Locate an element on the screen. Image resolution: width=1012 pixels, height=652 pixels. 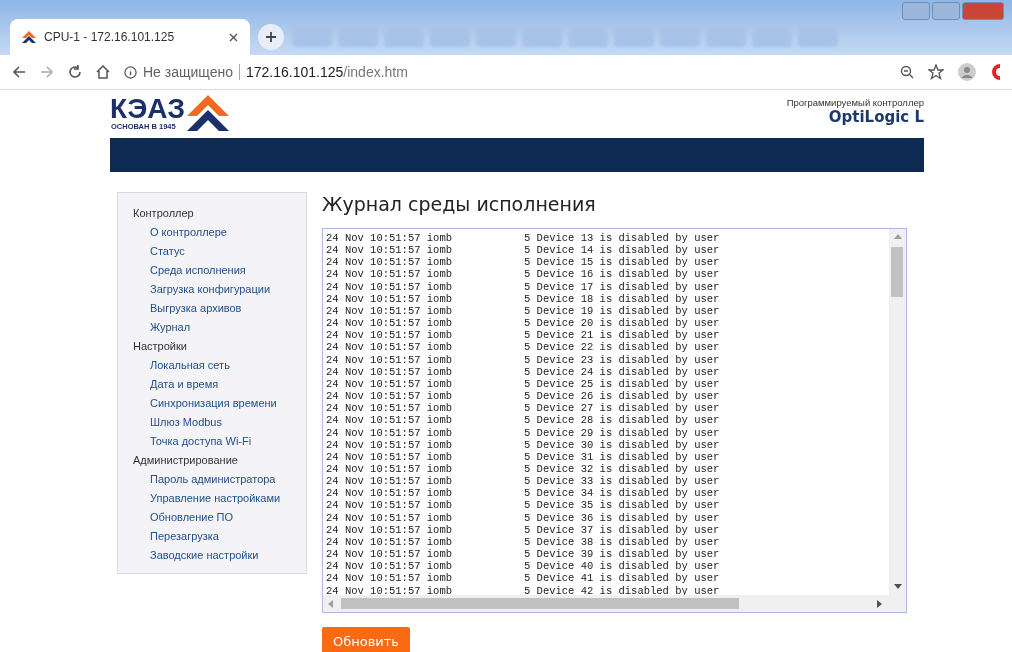
nav-link: Локальная сеть is located at coordinates (190, 365).